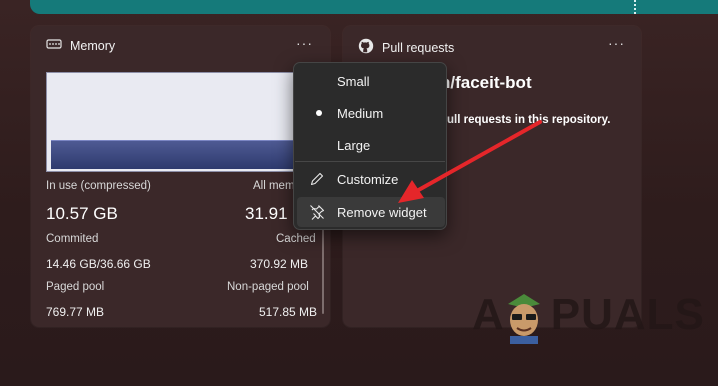 The width and height of the screenshot is (718, 386). I want to click on arrow-head-icon, so click(411, 191).